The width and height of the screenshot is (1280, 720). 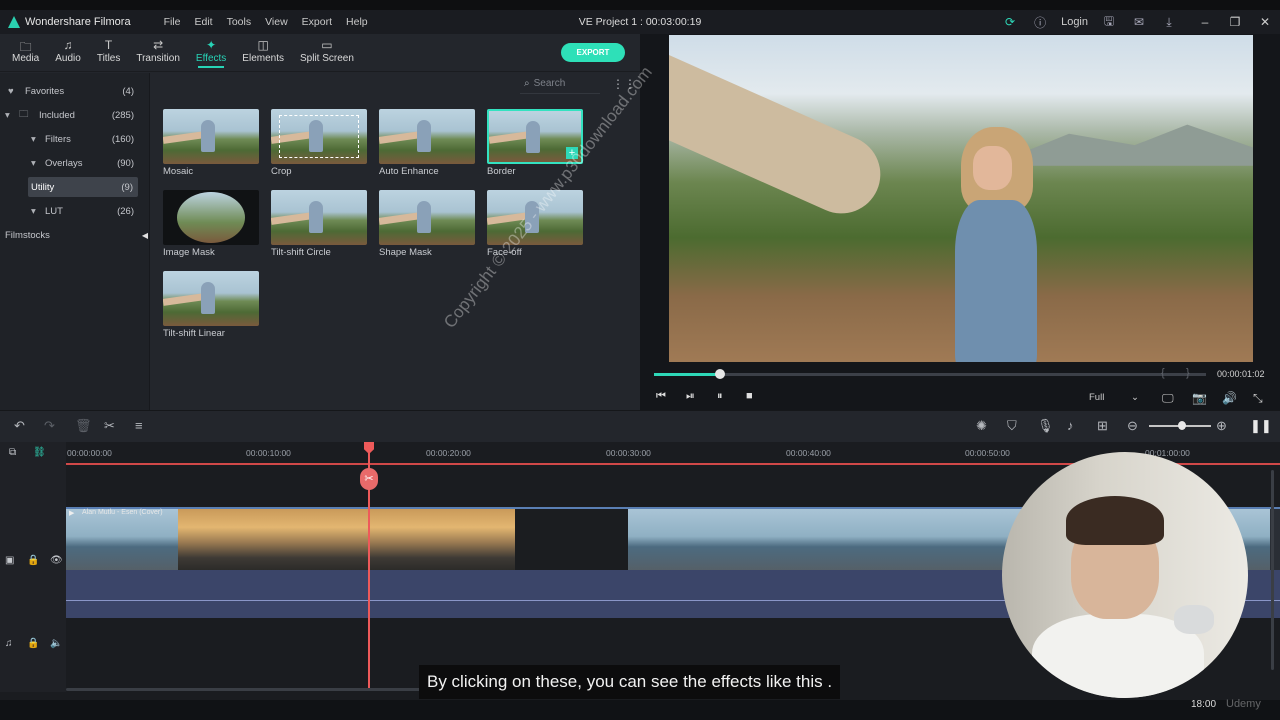 I want to click on info-icon: ⓘ, so click(x=1040, y=22).